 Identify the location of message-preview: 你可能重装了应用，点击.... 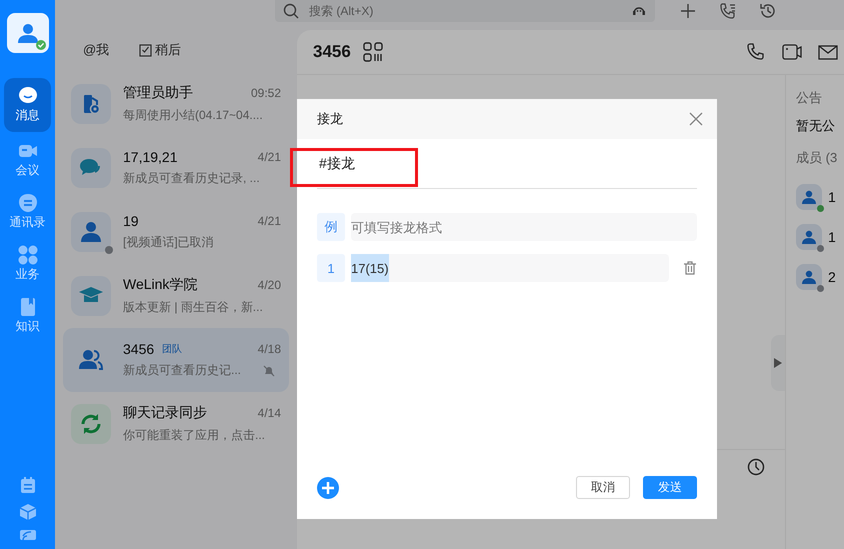
(194, 435).